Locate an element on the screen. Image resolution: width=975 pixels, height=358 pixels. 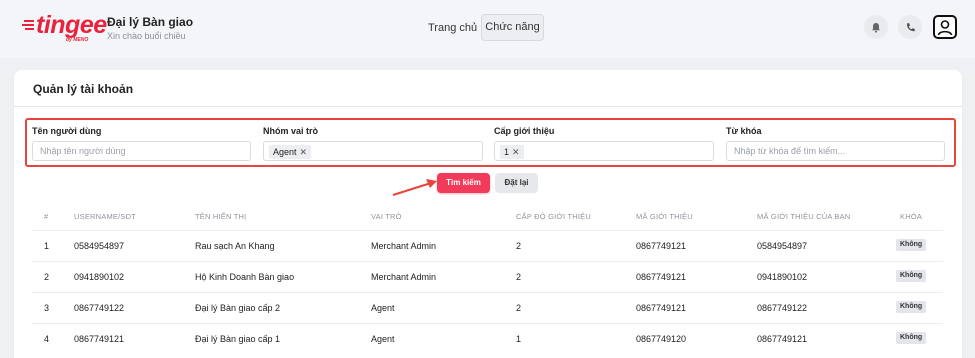
role-tag-label: Agent is located at coordinates (285, 152).